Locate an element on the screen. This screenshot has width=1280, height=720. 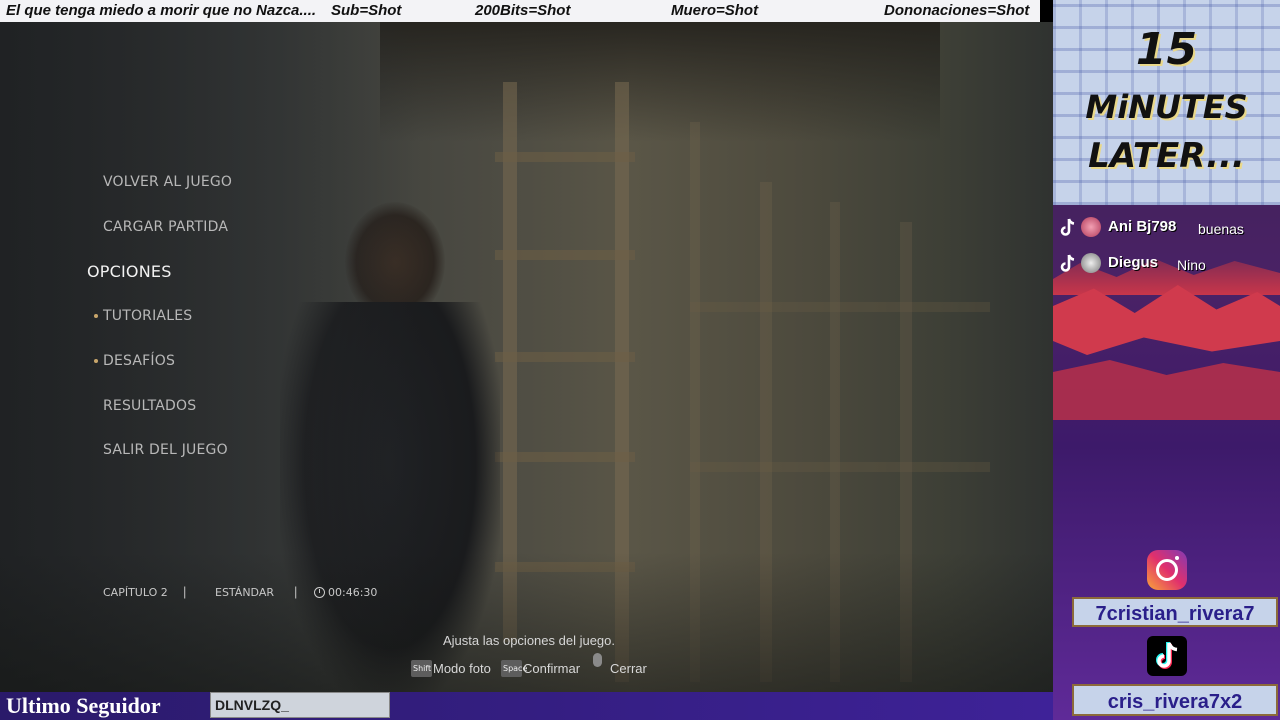
tiktok-logo-icon is located at coordinates (1167, 656).